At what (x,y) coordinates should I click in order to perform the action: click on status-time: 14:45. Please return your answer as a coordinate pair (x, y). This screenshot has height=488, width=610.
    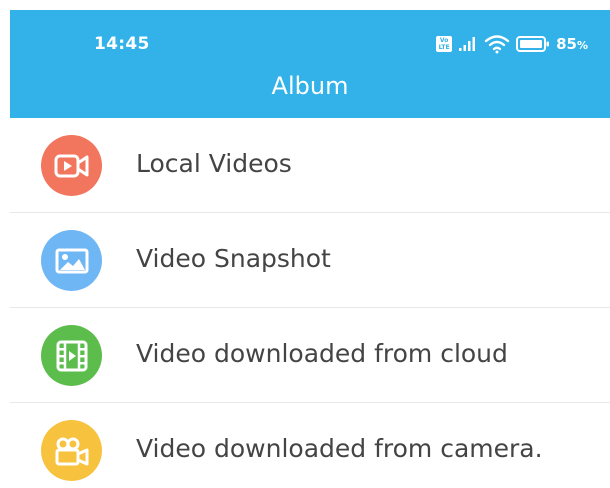
    Looking at the image, I should click on (122, 44).